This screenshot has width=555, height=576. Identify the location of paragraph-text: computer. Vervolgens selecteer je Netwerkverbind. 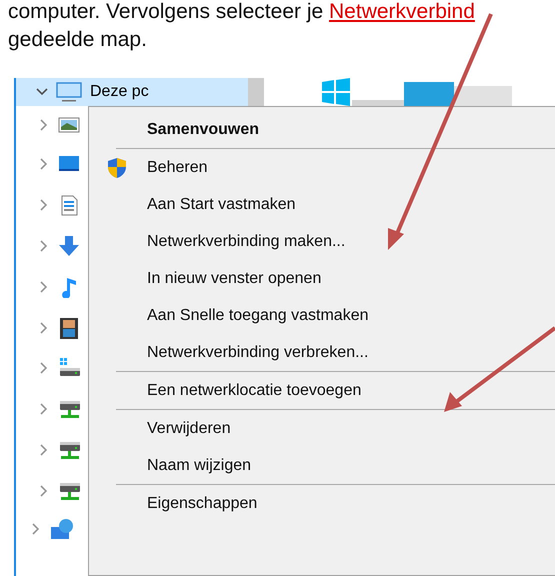
(242, 12).